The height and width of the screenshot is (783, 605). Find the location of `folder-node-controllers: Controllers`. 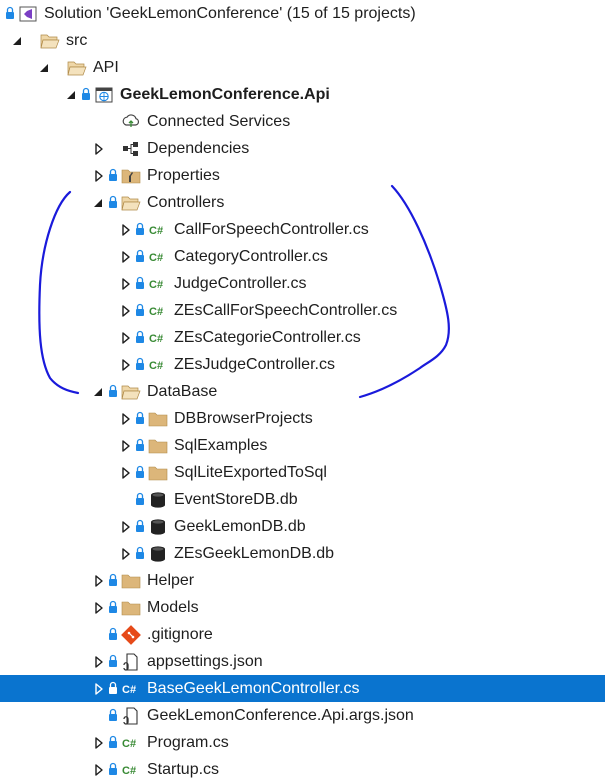

folder-node-controllers: Controllers is located at coordinates (302, 202).